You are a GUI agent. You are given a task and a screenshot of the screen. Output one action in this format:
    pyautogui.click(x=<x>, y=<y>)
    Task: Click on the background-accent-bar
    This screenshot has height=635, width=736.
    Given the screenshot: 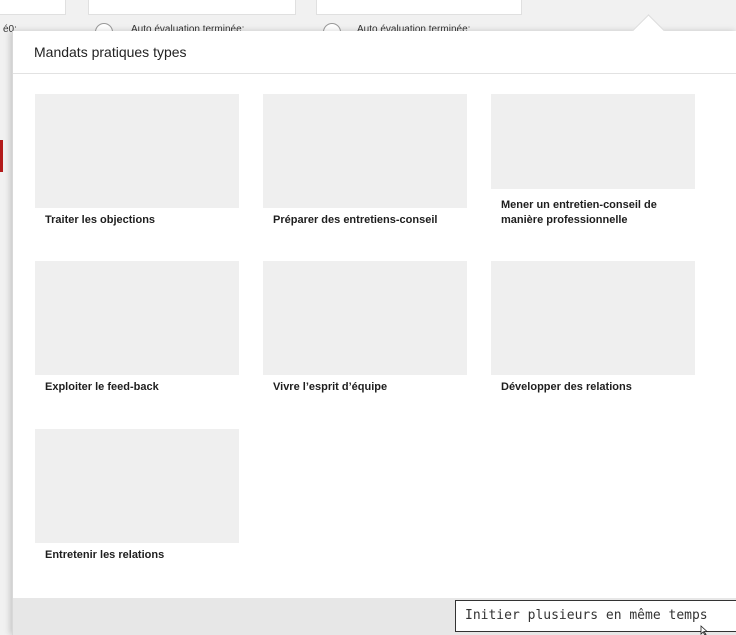 What is the action you would take?
    pyautogui.click(x=1, y=156)
    